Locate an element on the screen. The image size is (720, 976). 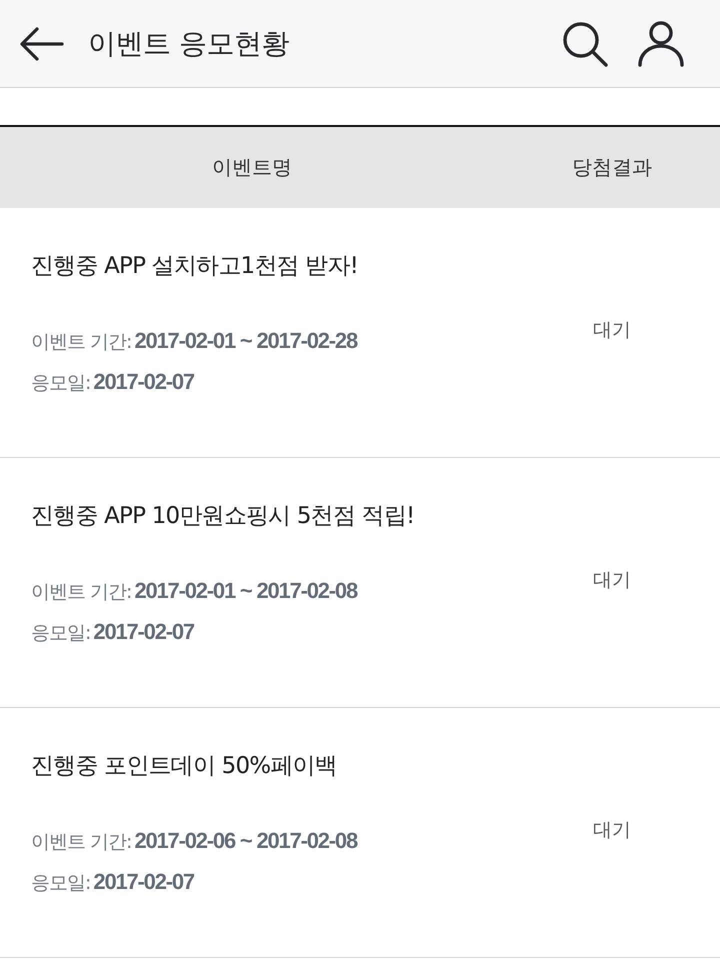
column-header: 이벤트명 is located at coordinates (252, 167).